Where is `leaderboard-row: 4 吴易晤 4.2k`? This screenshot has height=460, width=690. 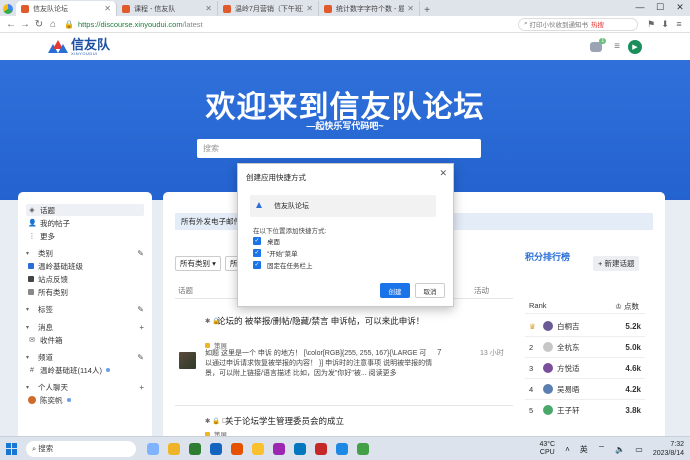 leaderboard-row: 4 吴易晤 4.2k is located at coordinates (585, 389).